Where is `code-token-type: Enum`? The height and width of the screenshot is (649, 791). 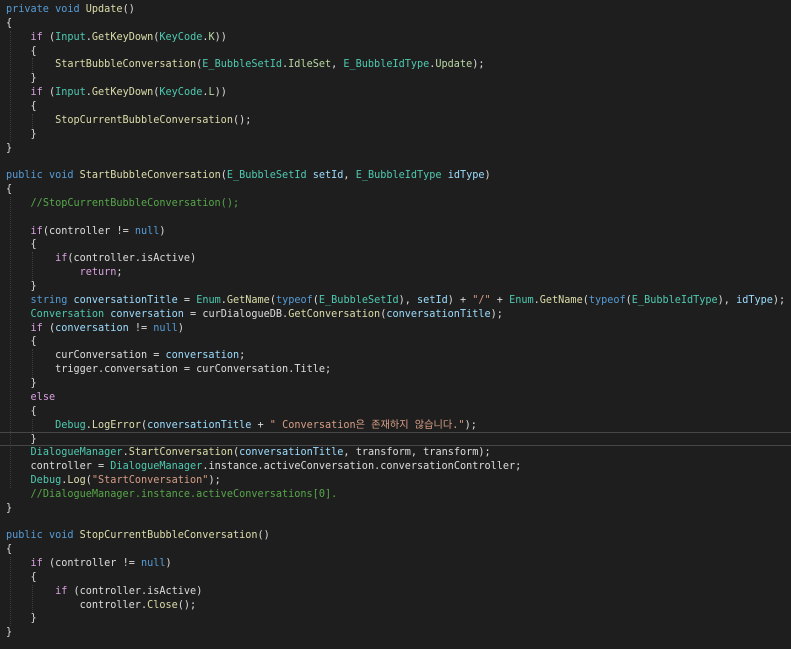
code-token-type: Enum is located at coordinates (521, 300).